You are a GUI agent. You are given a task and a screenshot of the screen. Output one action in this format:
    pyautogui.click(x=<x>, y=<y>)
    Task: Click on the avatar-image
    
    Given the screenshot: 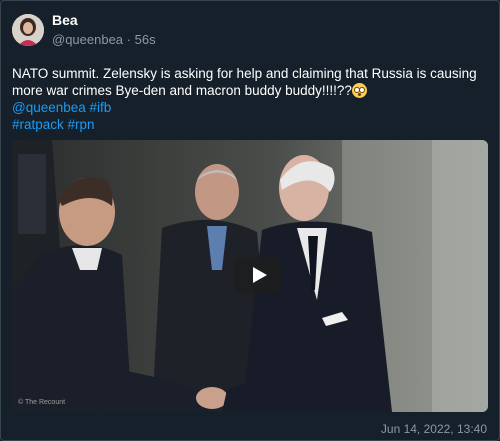 What is the action you would take?
    pyautogui.click(x=28, y=30)
    